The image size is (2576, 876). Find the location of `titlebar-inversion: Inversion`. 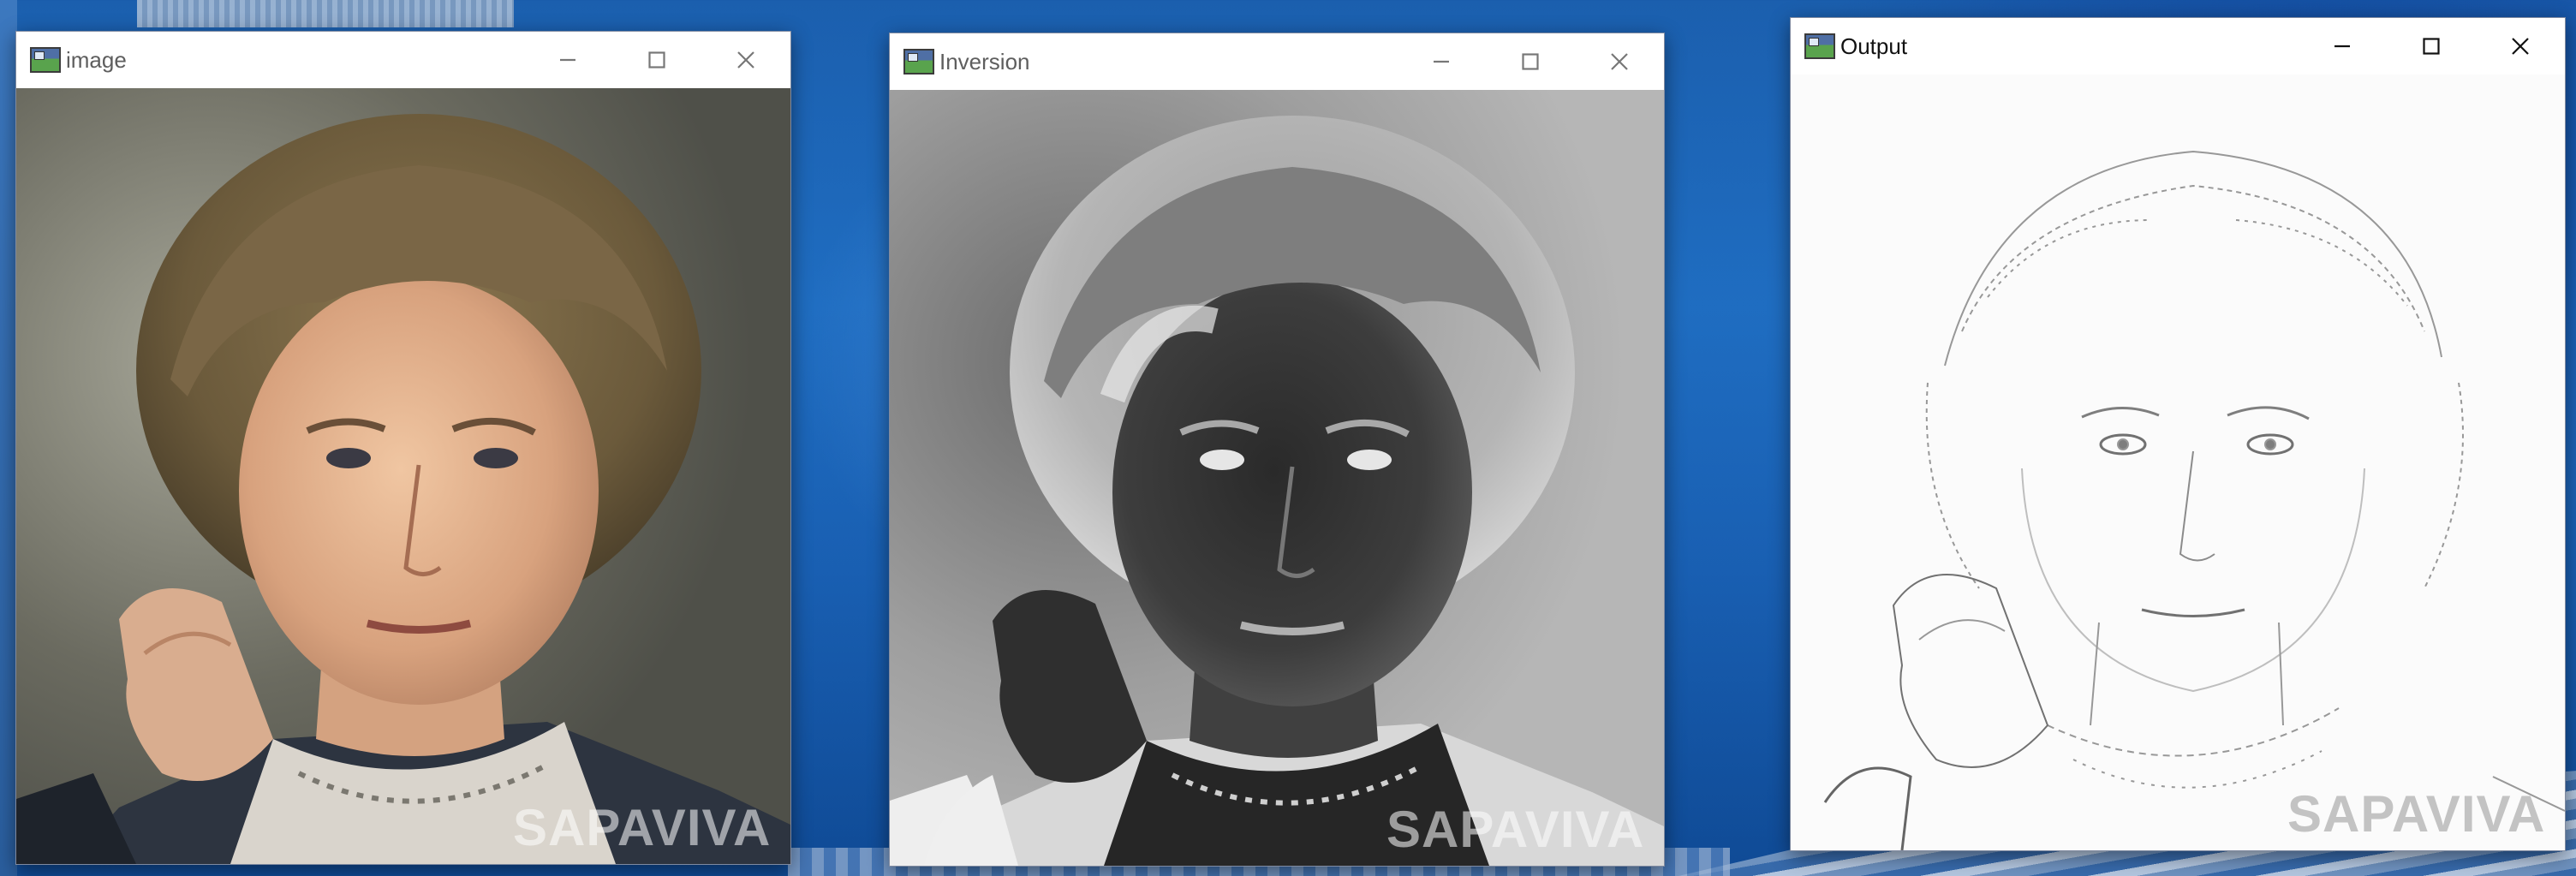

titlebar-inversion: Inversion is located at coordinates (1277, 61).